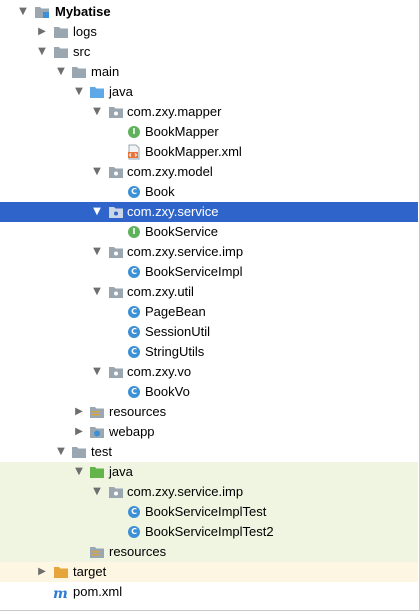 The image size is (420, 611). I want to click on tree-row-resources: ▶ resources, so click(209, 412).